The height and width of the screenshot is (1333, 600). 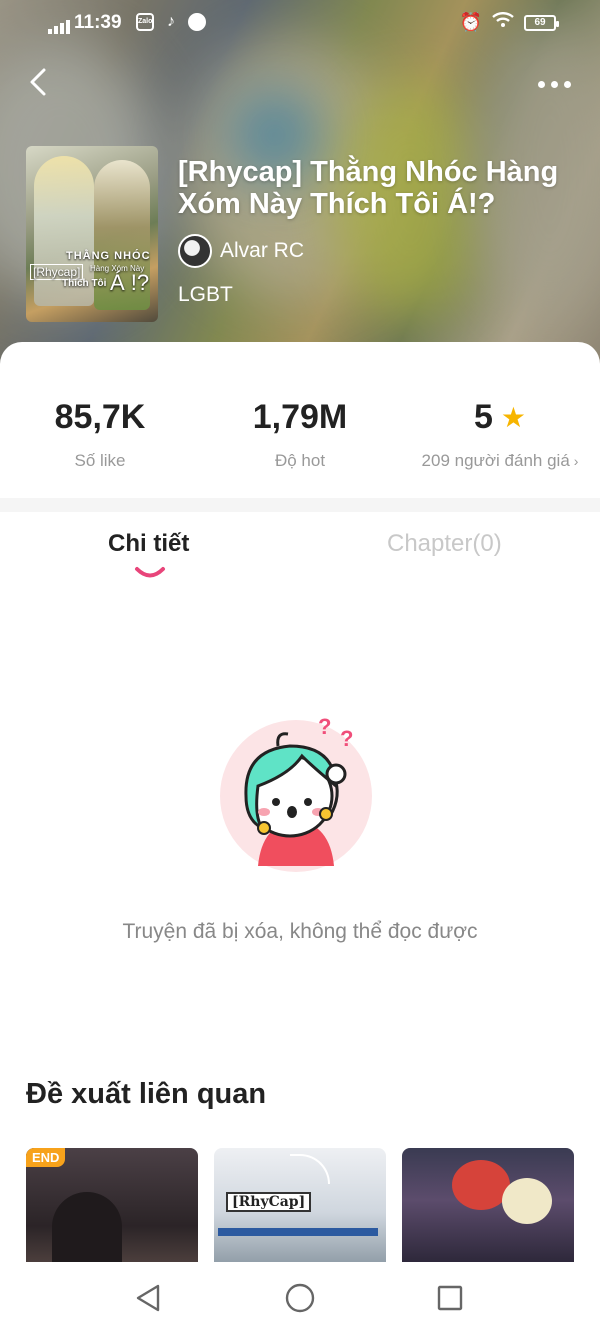 What do you see at coordinates (146, 1094) in the screenshot?
I see `related-section-title: Đề xuất liên quan` at bounding box center [146, 1094].